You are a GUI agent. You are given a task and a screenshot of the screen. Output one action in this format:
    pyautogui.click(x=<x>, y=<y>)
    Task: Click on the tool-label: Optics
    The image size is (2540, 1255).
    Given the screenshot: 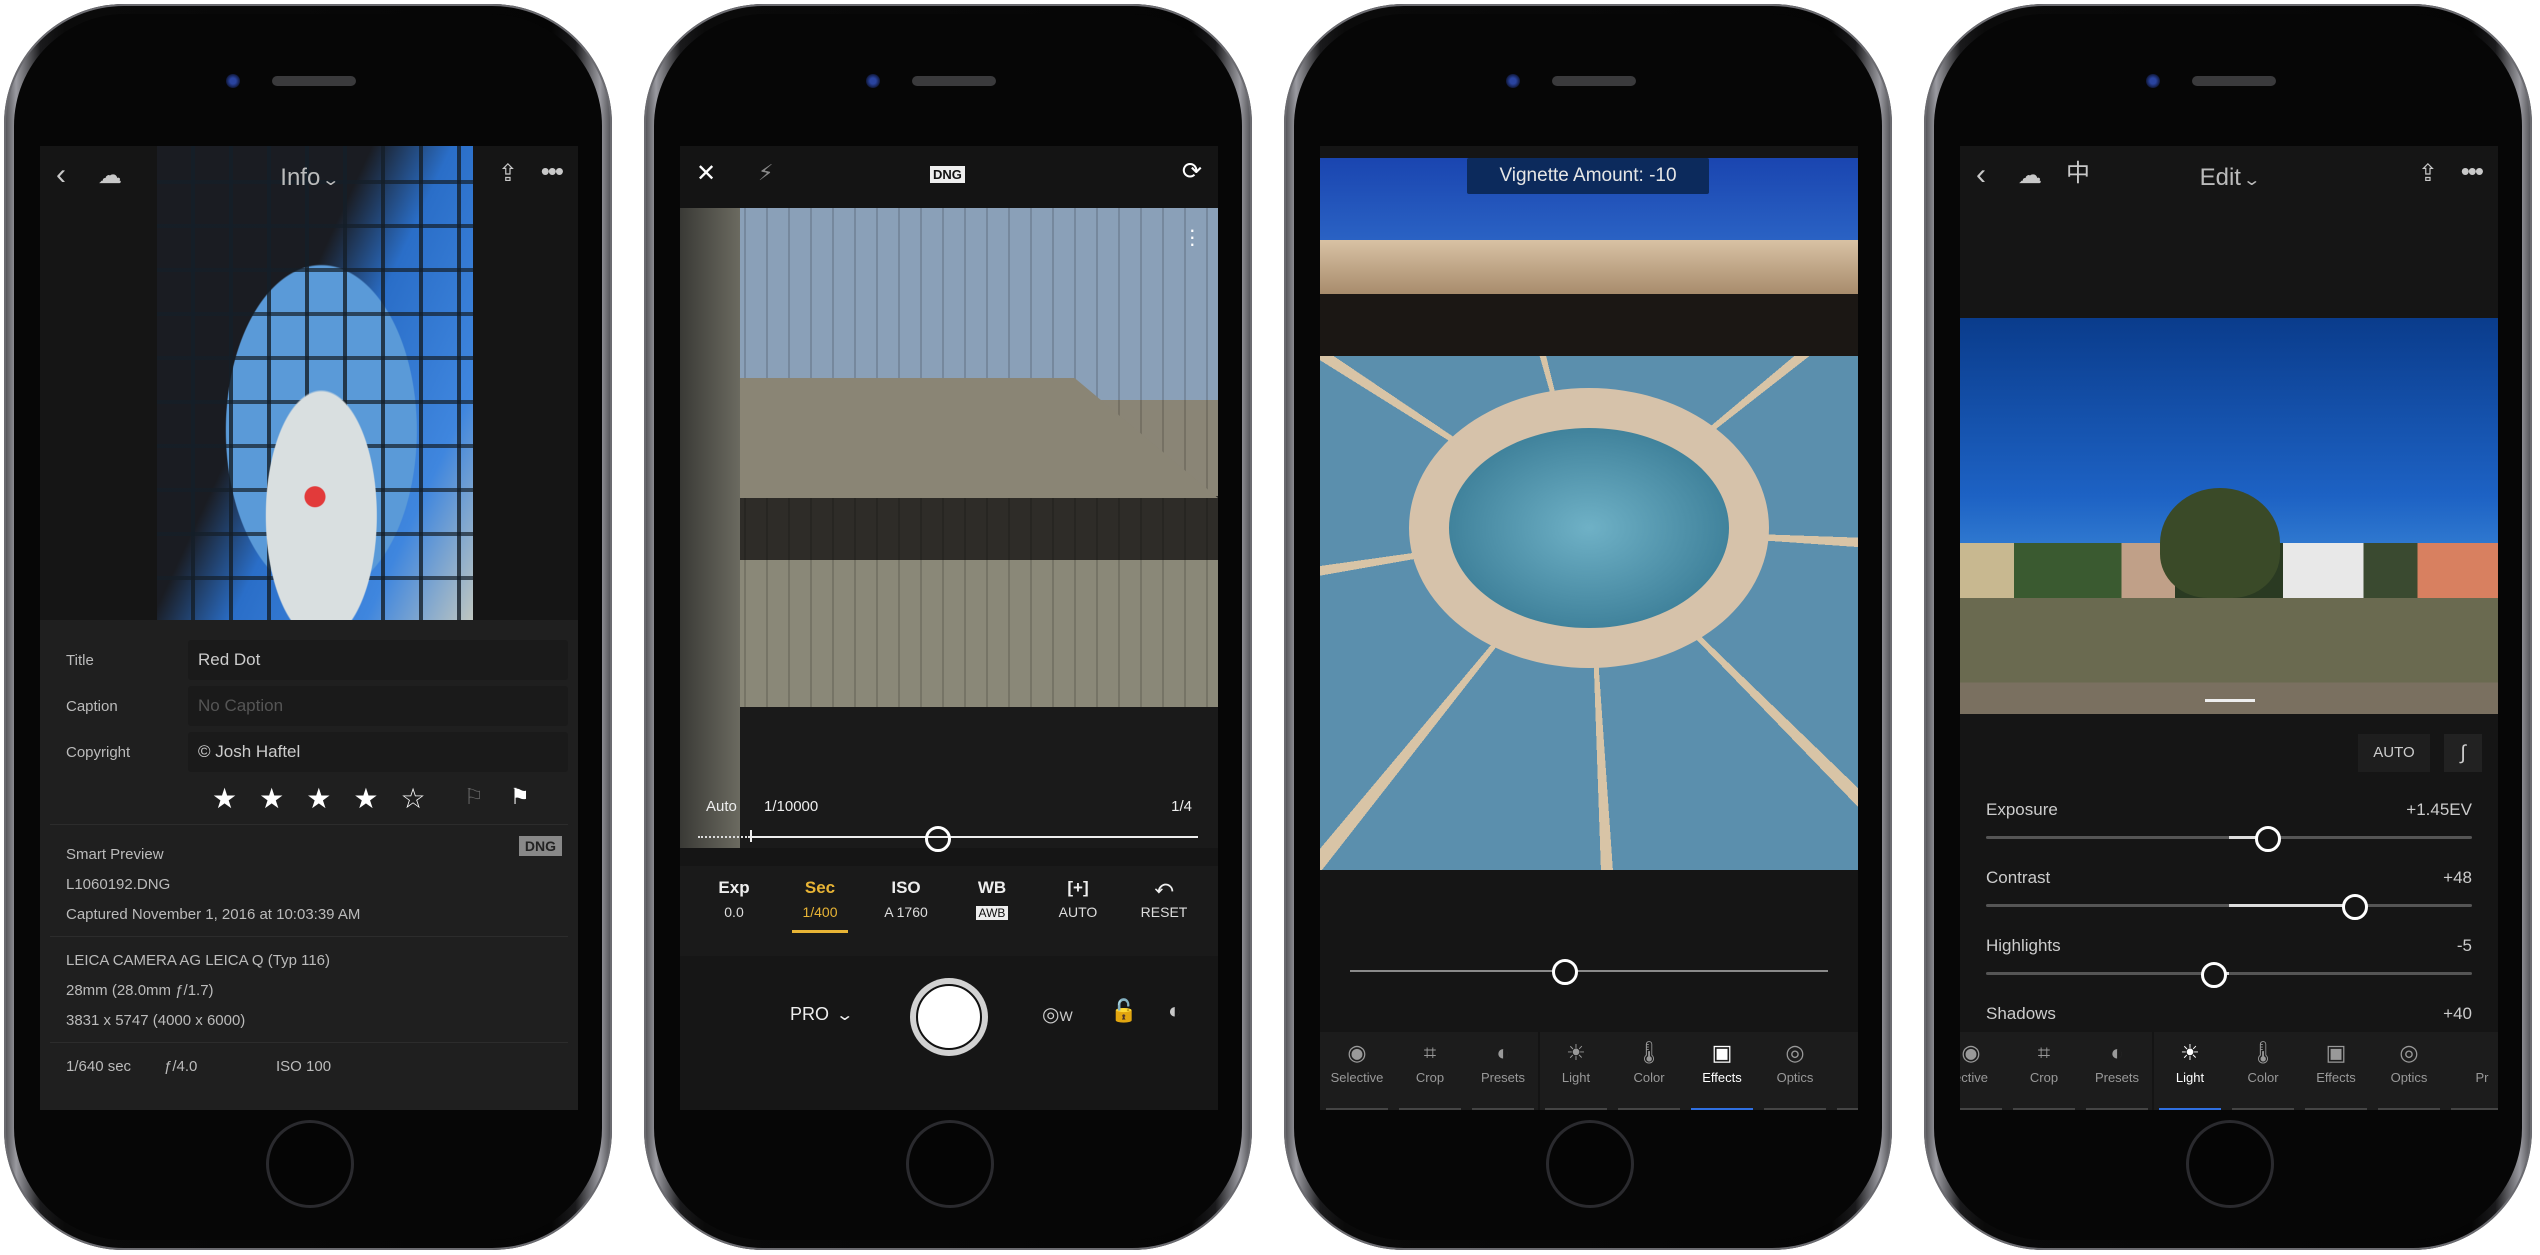 What is the action you would take?
    pyautogui.click(x=2409, y=1077)
    